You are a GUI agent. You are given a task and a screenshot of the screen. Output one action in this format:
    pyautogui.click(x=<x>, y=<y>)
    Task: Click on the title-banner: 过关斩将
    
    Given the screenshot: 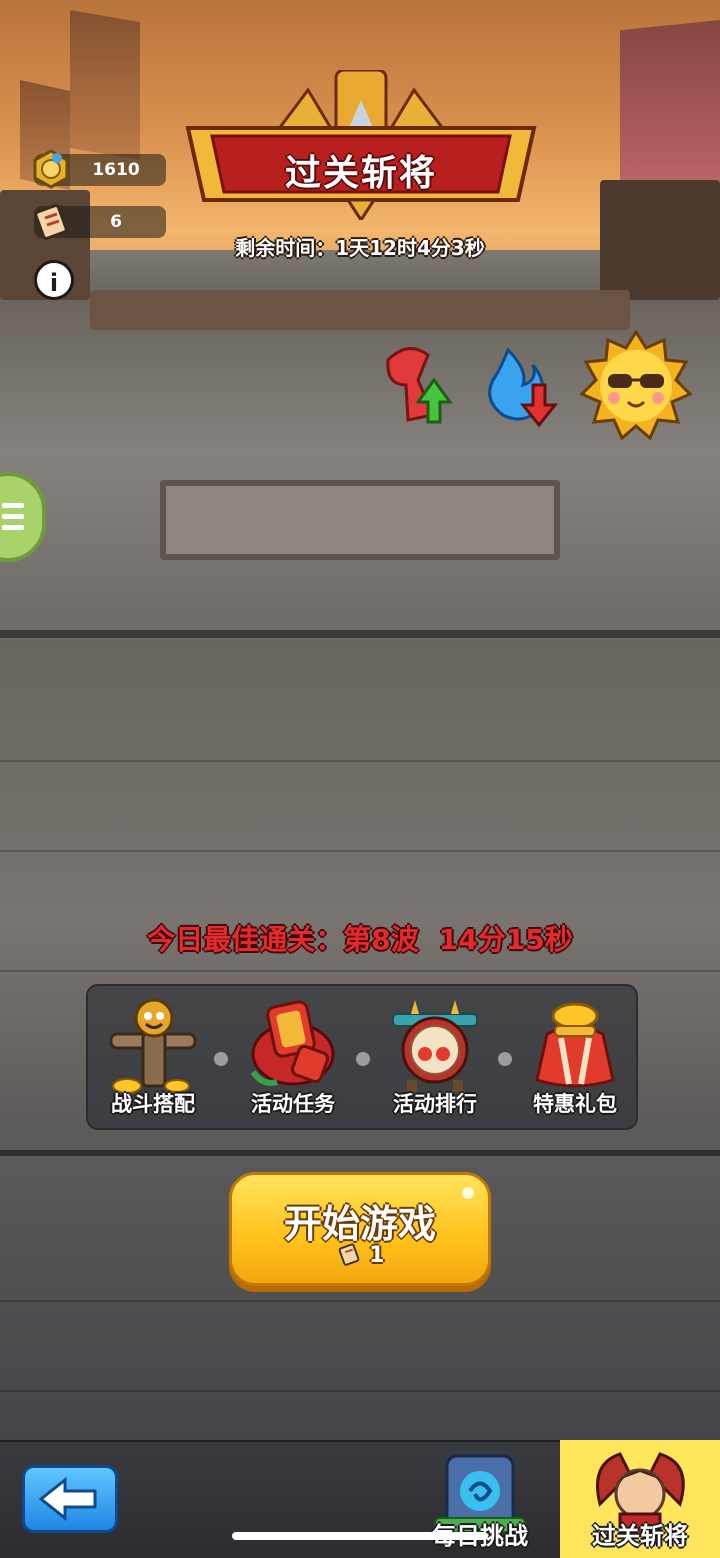 What is the action you would take?
    pyautogui.click(x=361, y=145)
    